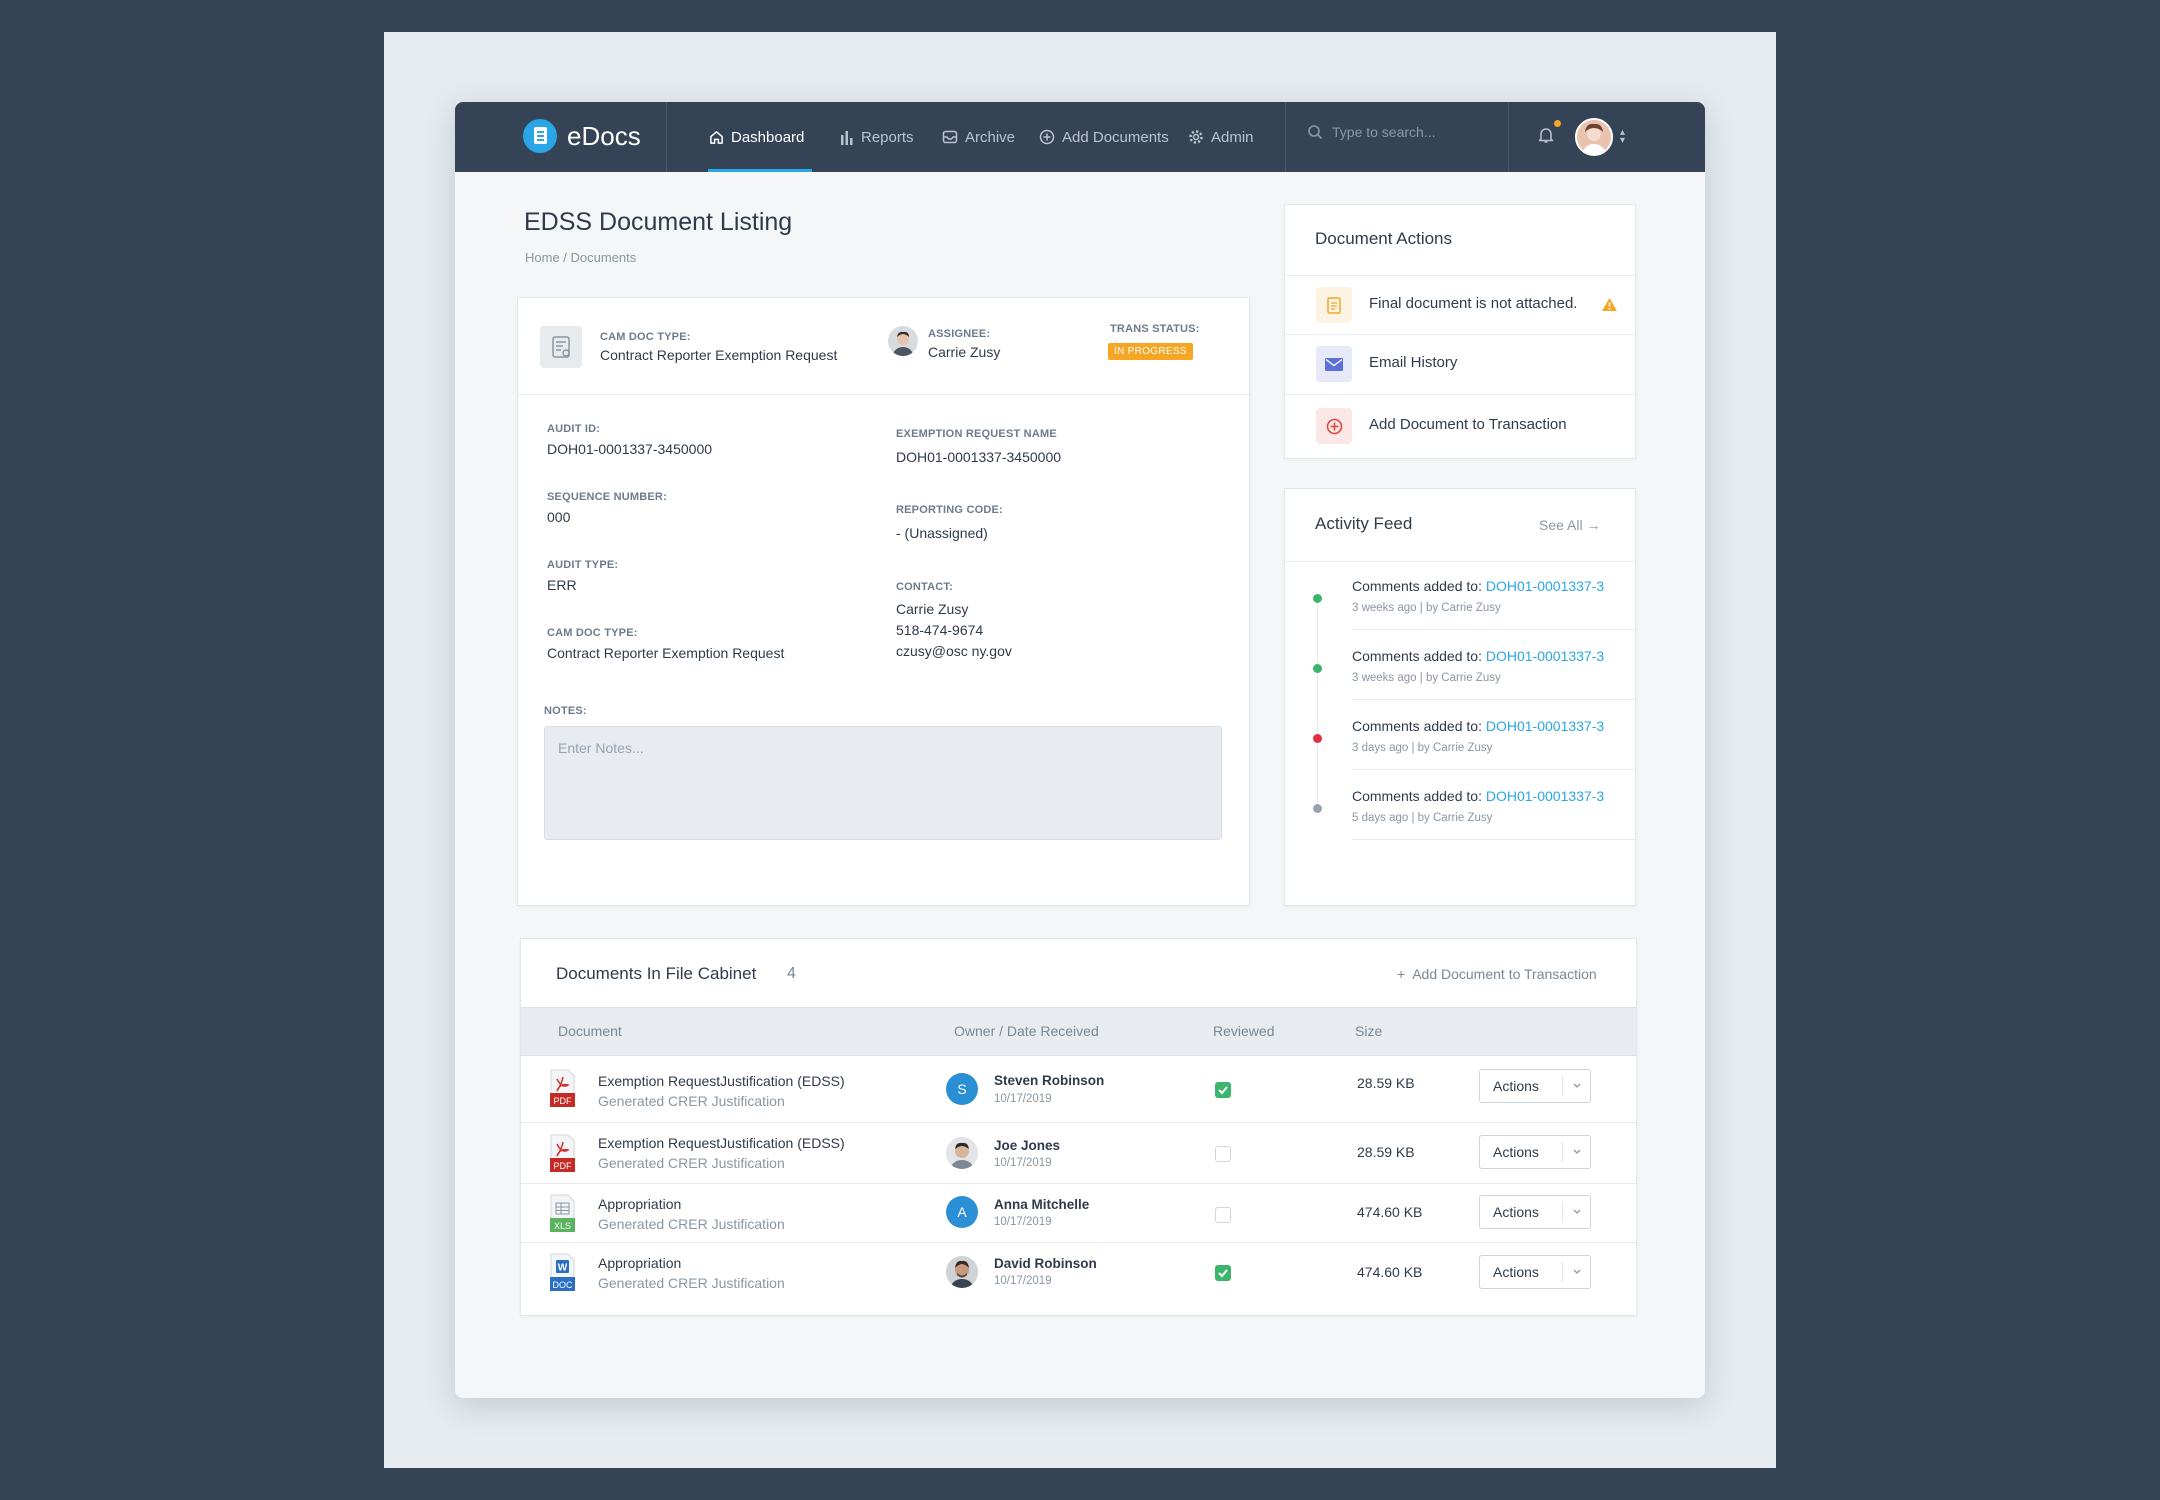 This screenshot has height=1500, width=2160. I want to click on contact-email: czusy@osc ny.gov, so click(954, 651).